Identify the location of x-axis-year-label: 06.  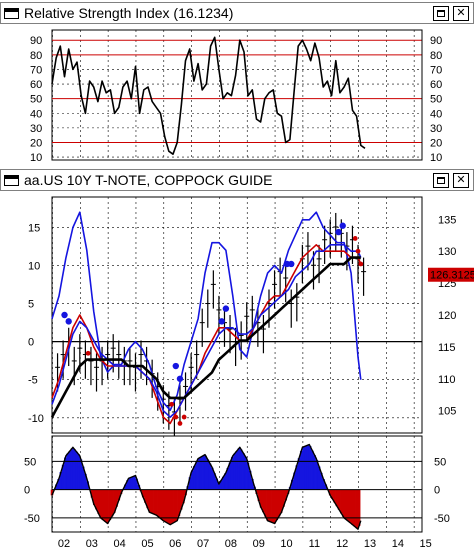
(175, 544).